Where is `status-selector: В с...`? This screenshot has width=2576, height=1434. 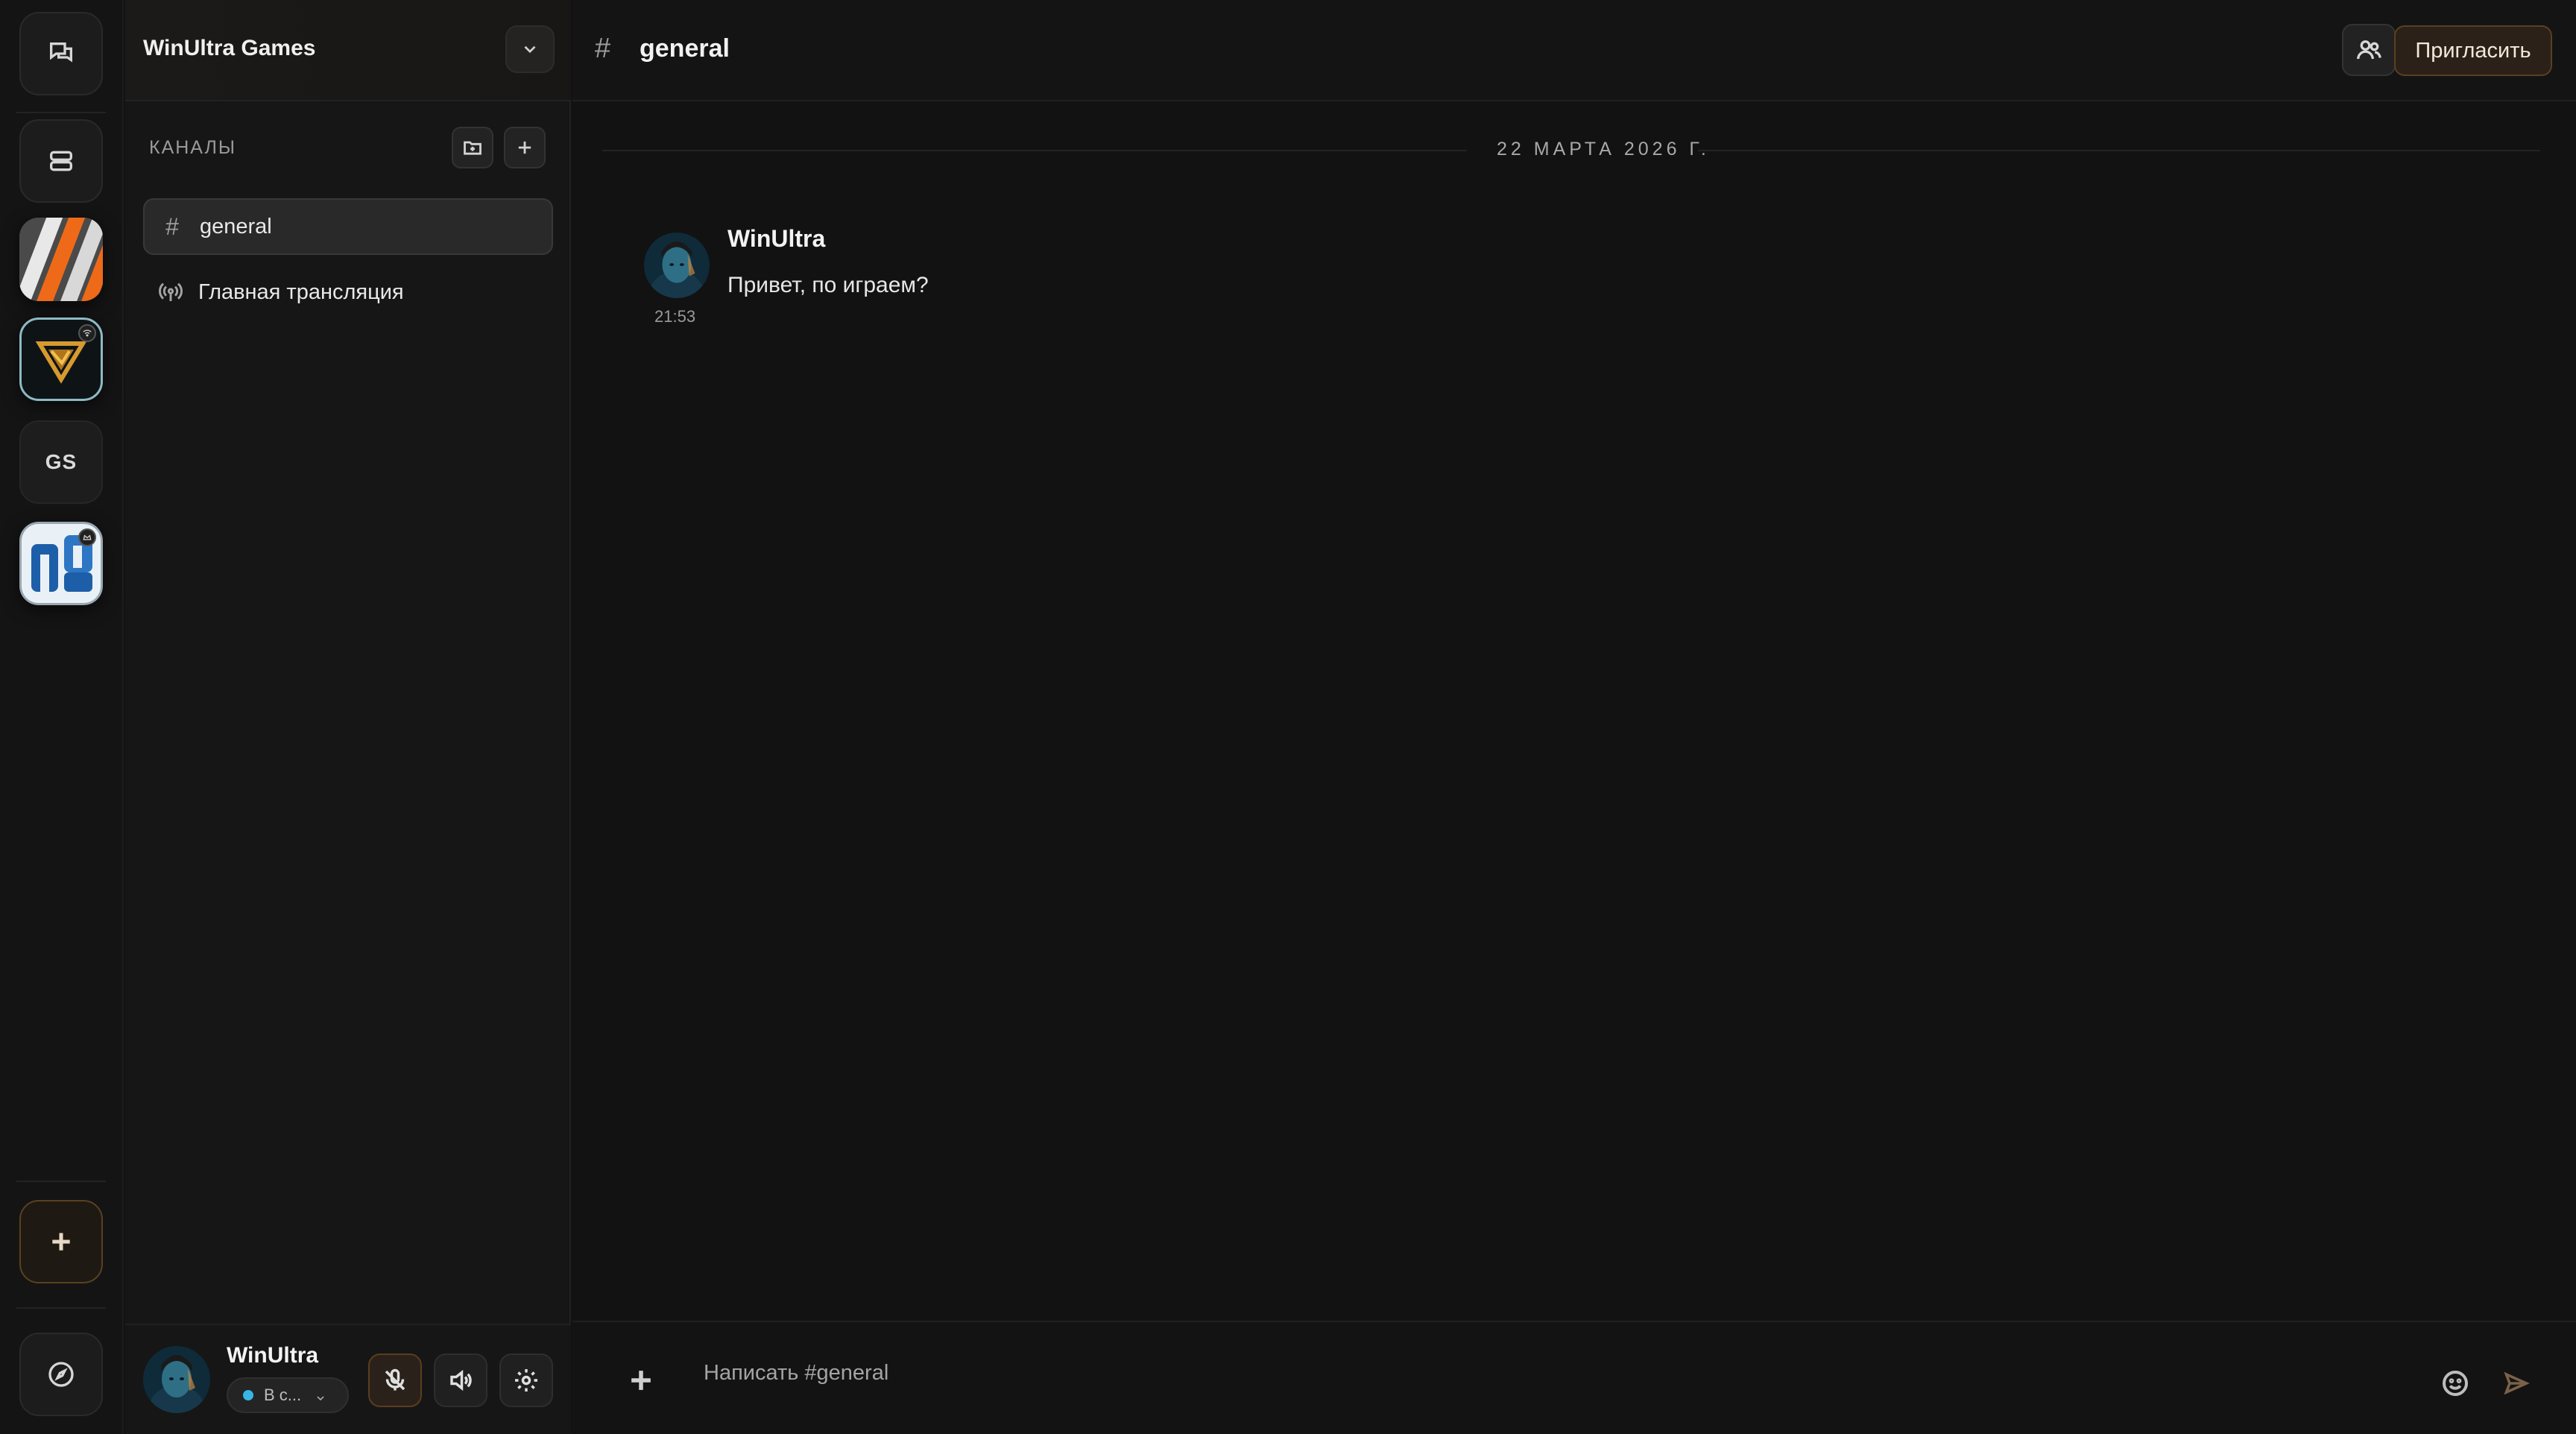
status-selector: В с... is located at coordinates (288, 1395).